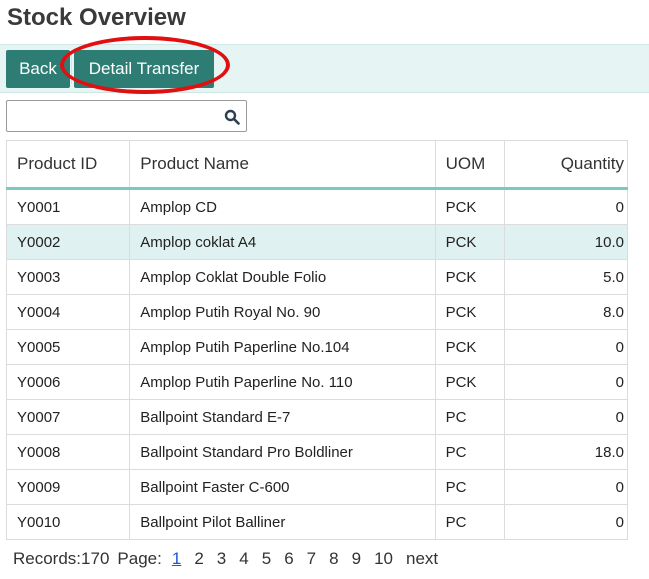  I want to click on toolbar: Back Detail Transfer, so click(324, 68).